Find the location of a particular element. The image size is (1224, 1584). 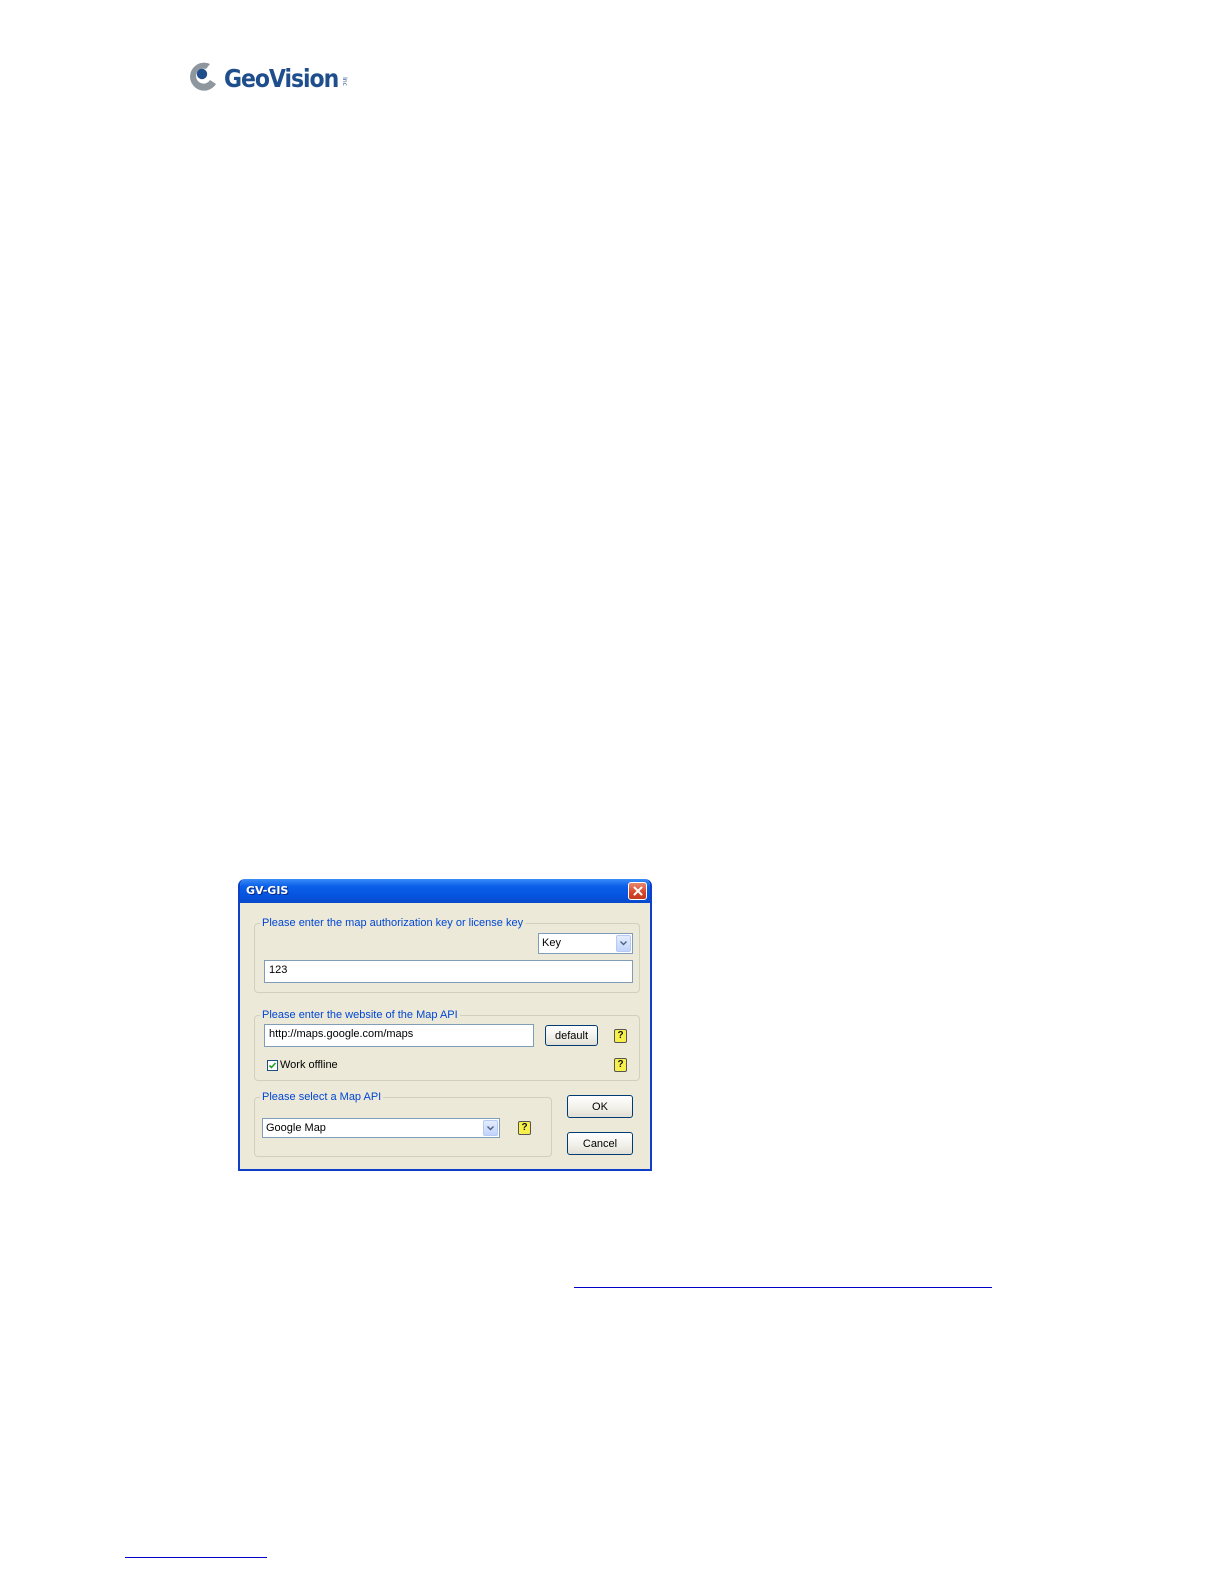

map-api-select: Google Map is located at coordinates (381, 1128).